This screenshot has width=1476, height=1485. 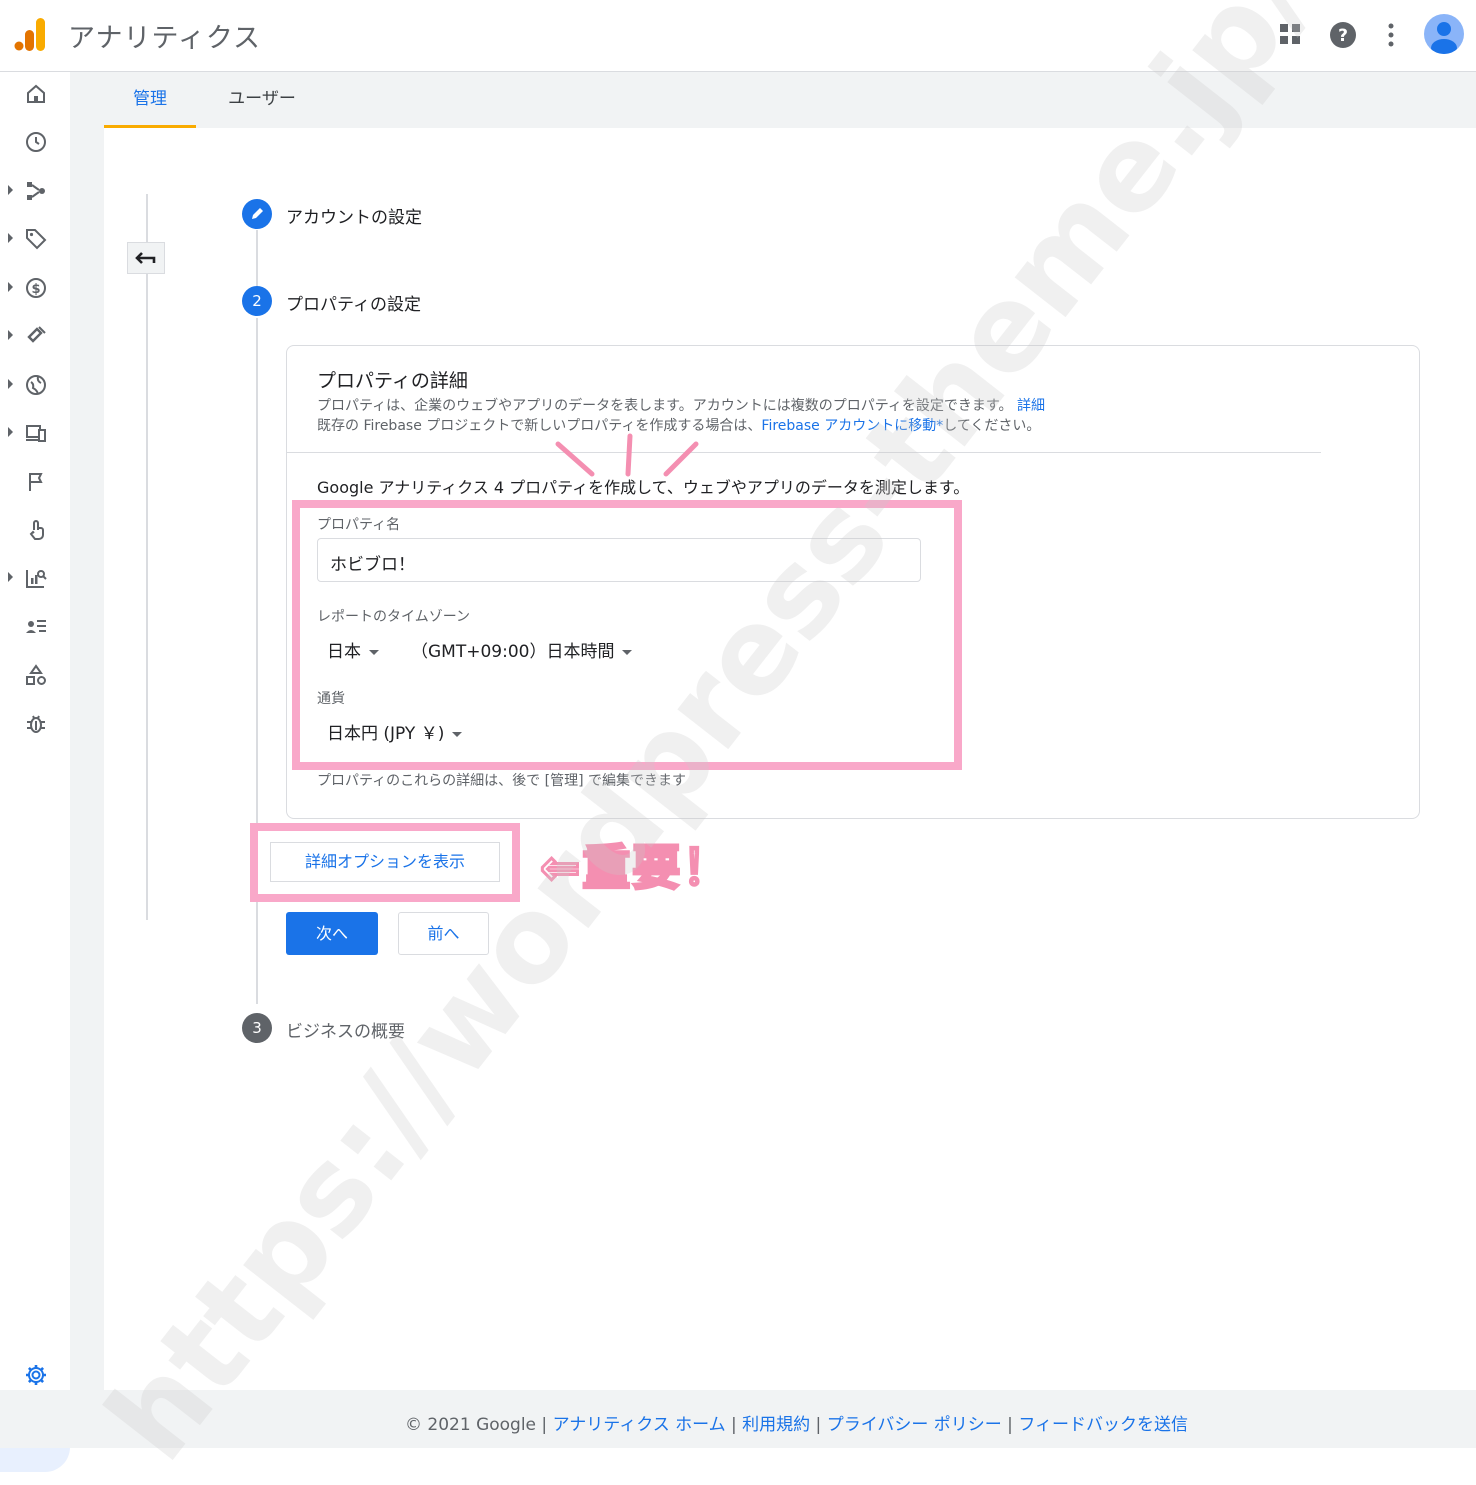 What do you see at coordinates (1391, 35) in the screenshot?
I see `more-vert-icon` at bounding box center [1391, 35].